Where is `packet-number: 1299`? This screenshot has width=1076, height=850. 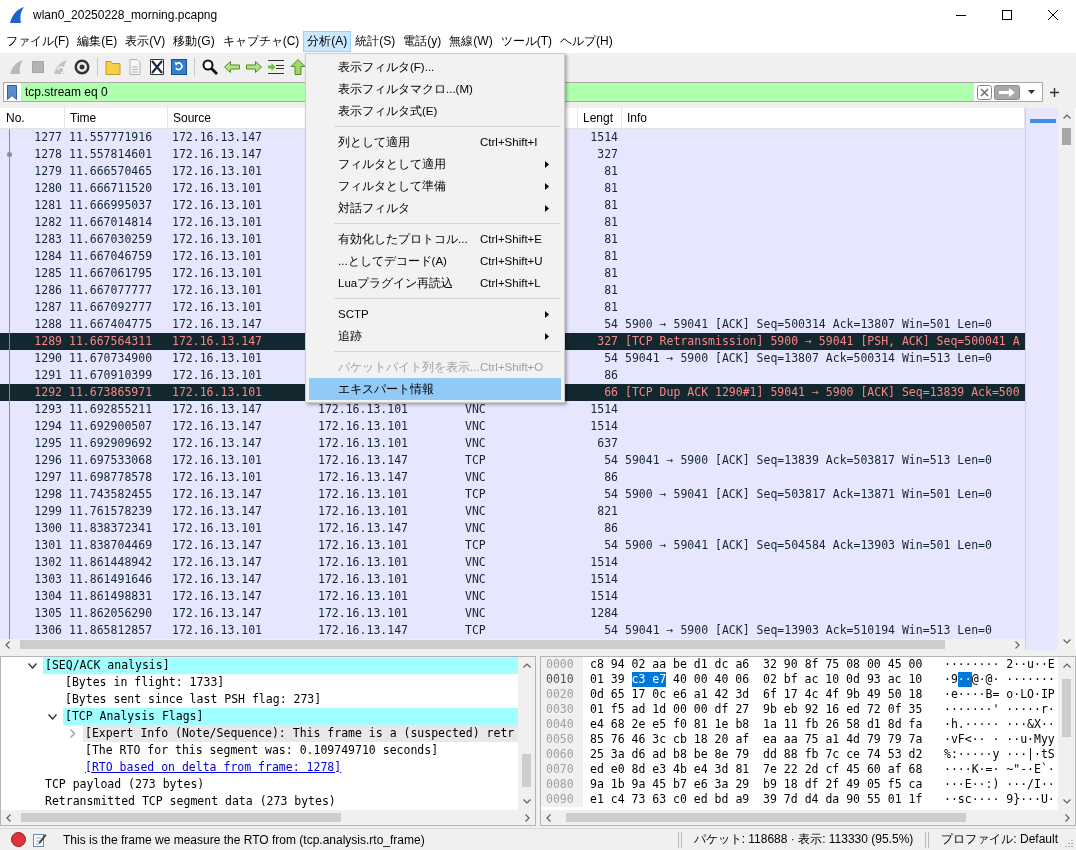 packet-number: 1299 is located at coordinates (48, 511).